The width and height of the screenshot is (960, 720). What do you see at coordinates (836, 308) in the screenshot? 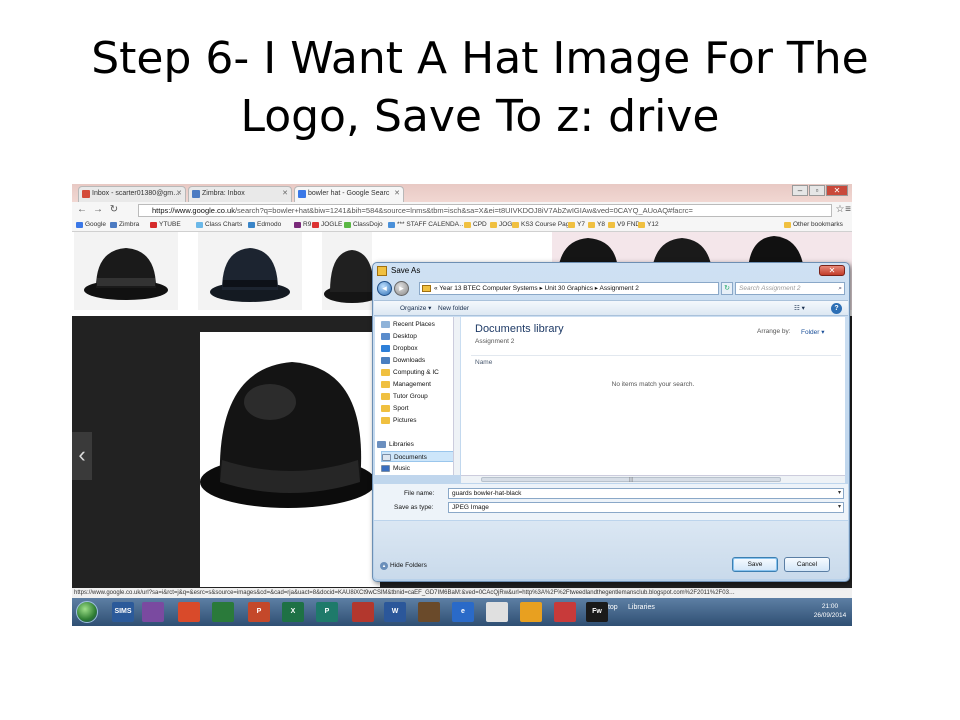
I see `help-icon: ?` at bounding box center [836, 308].